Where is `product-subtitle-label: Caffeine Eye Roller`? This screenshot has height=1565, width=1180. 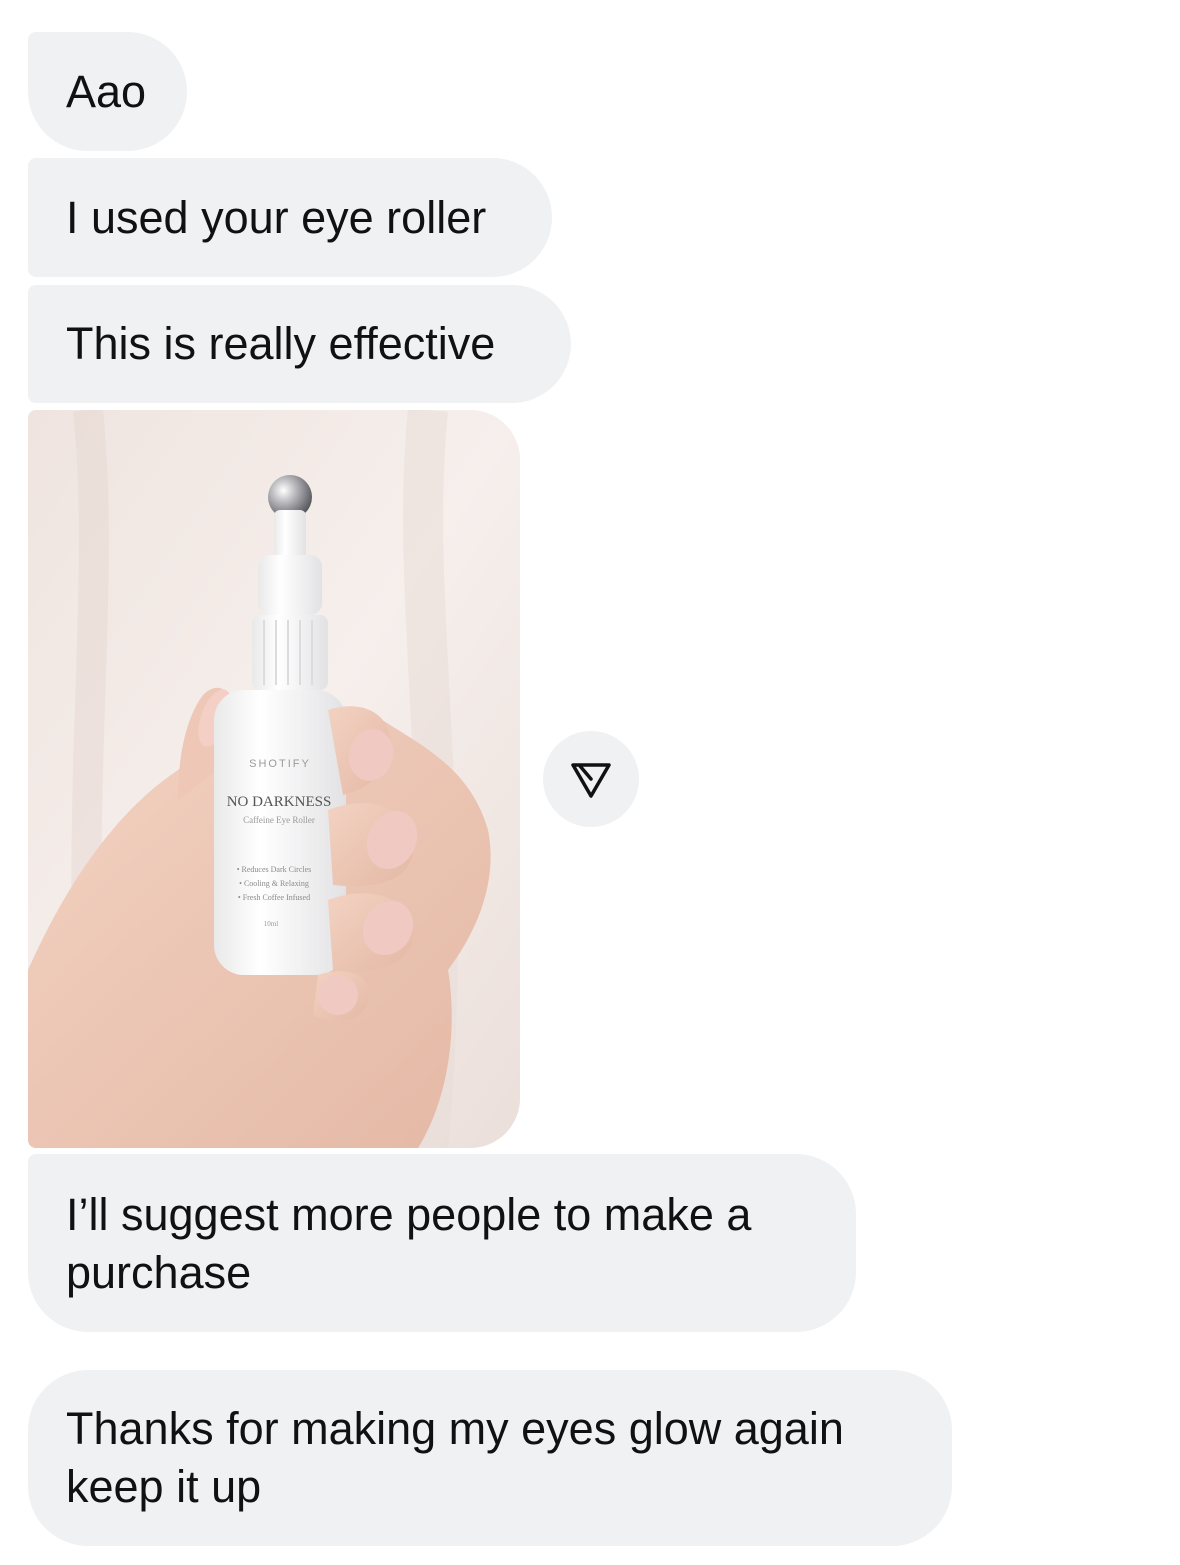
product-subtitle-label: Caffeine Eye Roller is located at coordinates (279, 820).